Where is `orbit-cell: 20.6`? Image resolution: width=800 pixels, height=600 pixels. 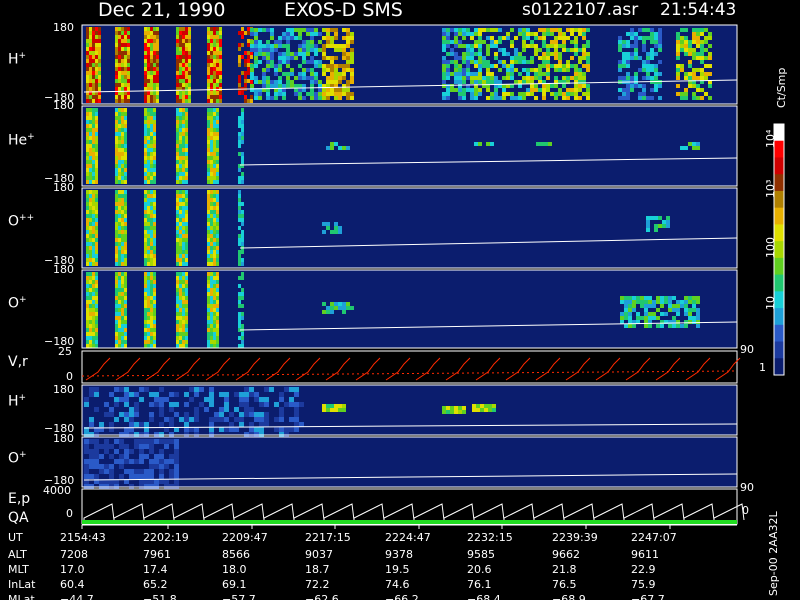 orbit-cell: 20.6 is located at coordinates (479, 569).